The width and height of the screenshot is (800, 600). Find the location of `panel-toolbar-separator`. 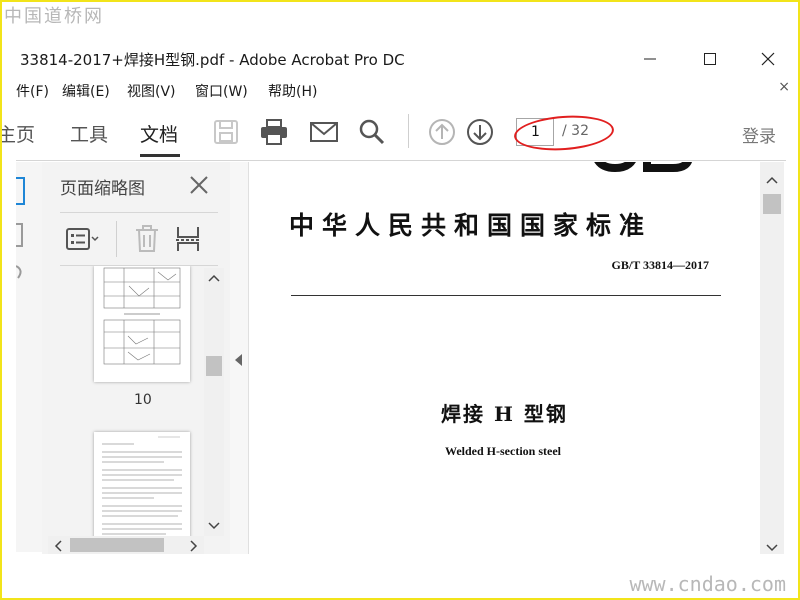

panel-toolbar-separator is located at coordinates (116, 239).